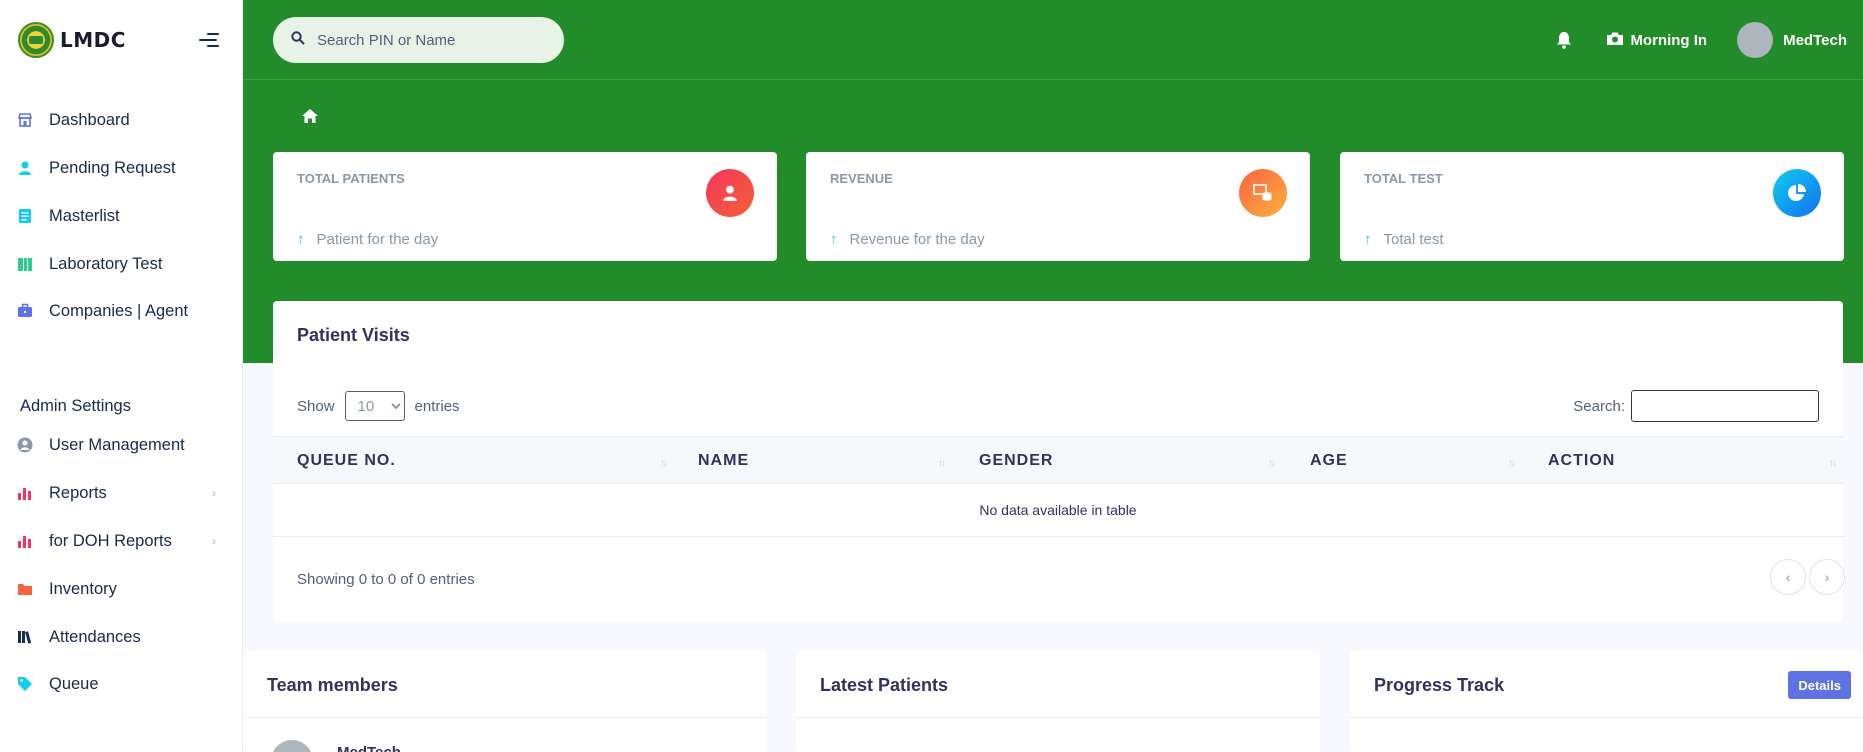 The width and height of the screenshot is (1863, 752). I want to click on sidebar-item-label: Companies | Agent, so click(119, 310).